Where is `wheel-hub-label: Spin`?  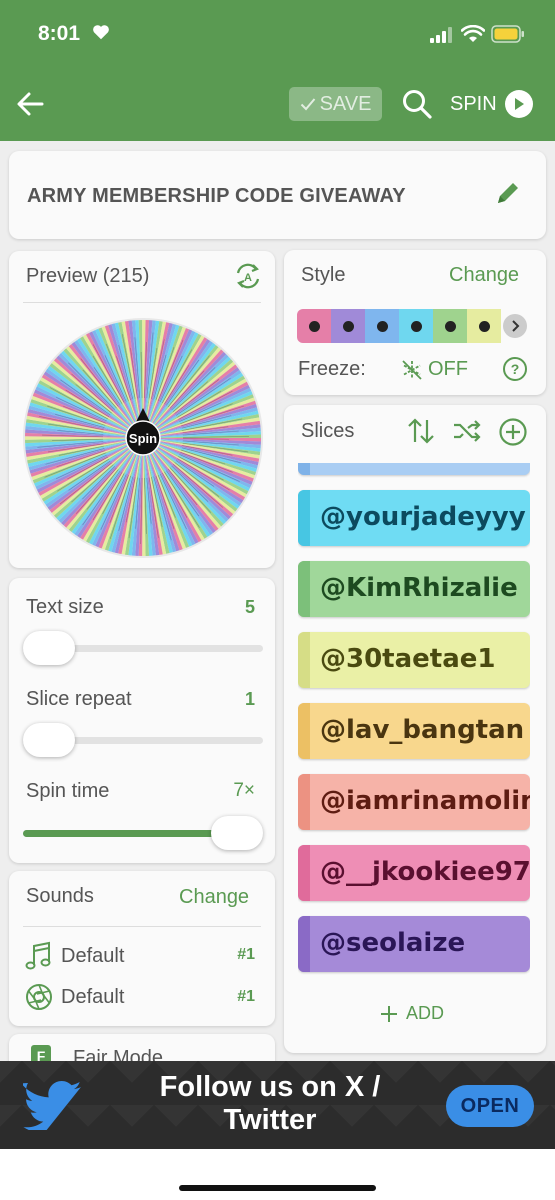
wheel-hub-label: Spin is located at coordinates (143, 438).